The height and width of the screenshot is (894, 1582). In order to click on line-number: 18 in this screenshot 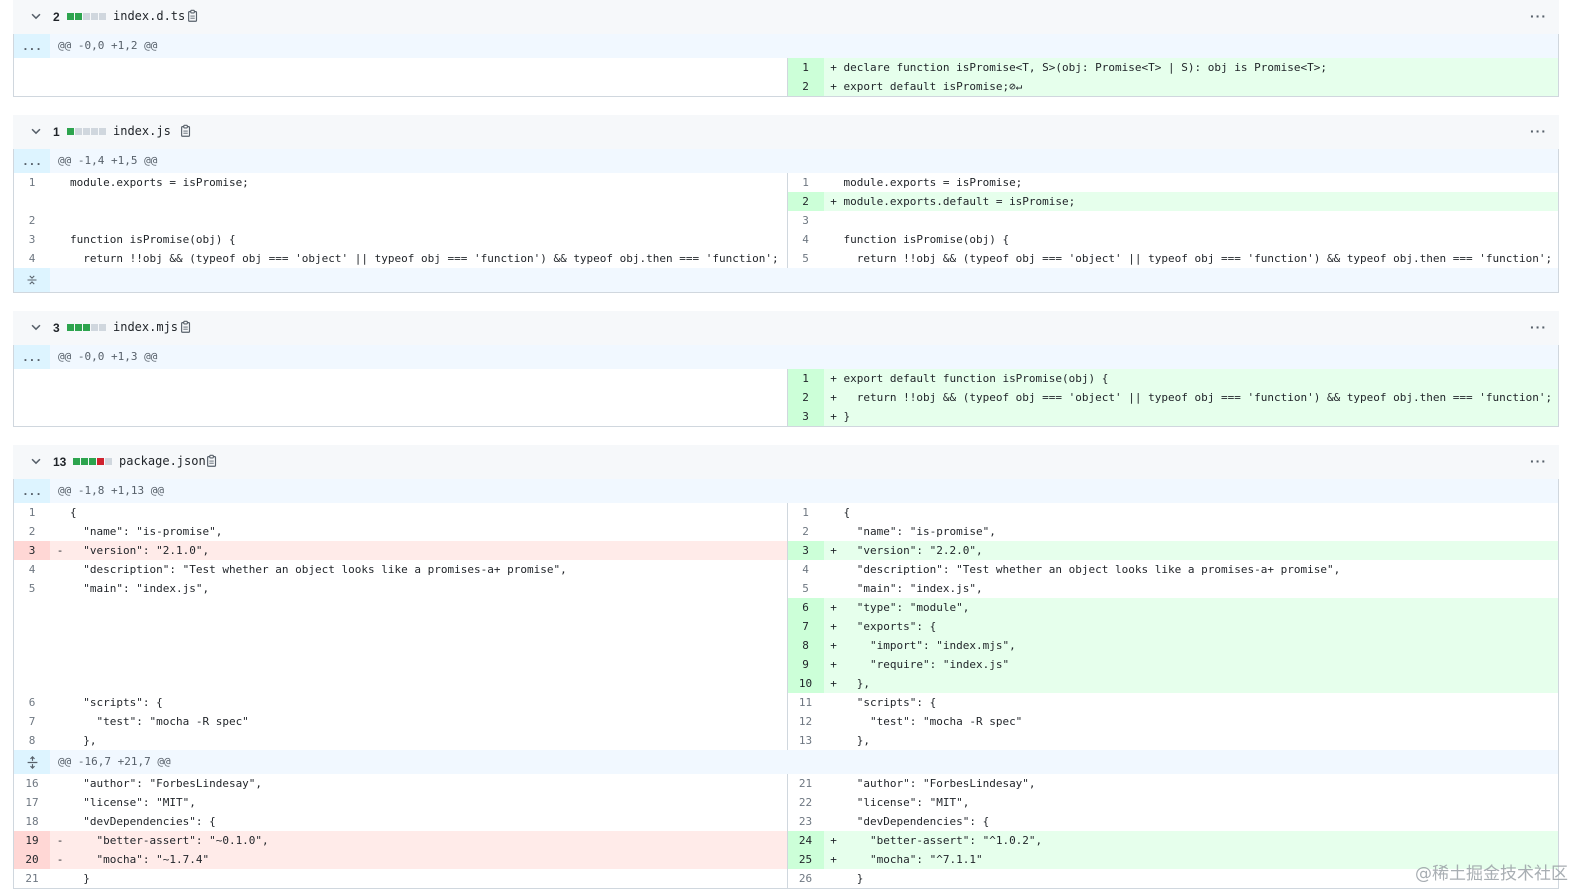, I will do `click(32, 821)`.